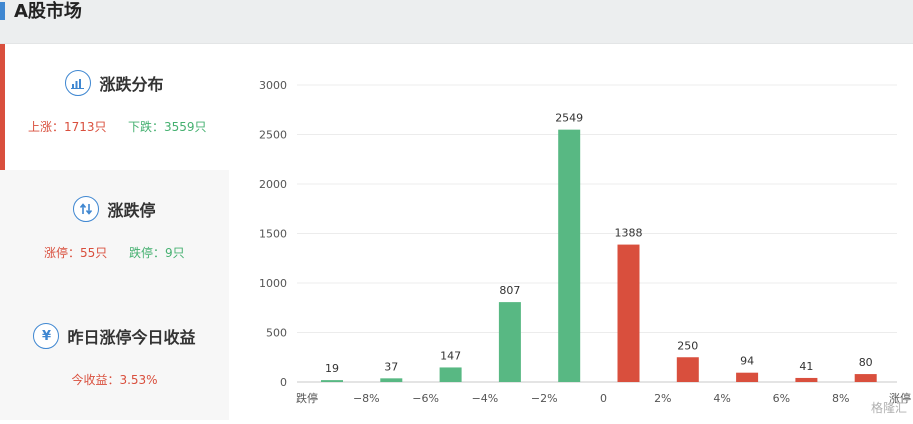 This screenshot has width=913, height=424. I want to click on yen-icon: ¥, so click(46, 336).